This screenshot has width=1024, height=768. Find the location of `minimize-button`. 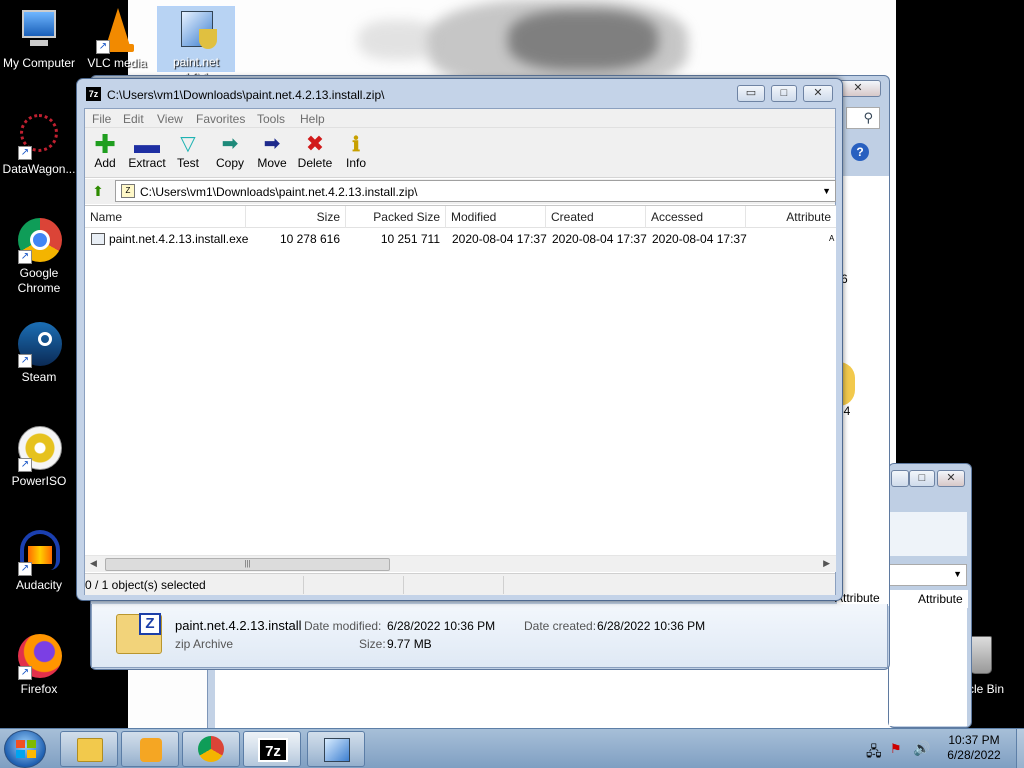

minimize-button is located at coordinates (900, 478).